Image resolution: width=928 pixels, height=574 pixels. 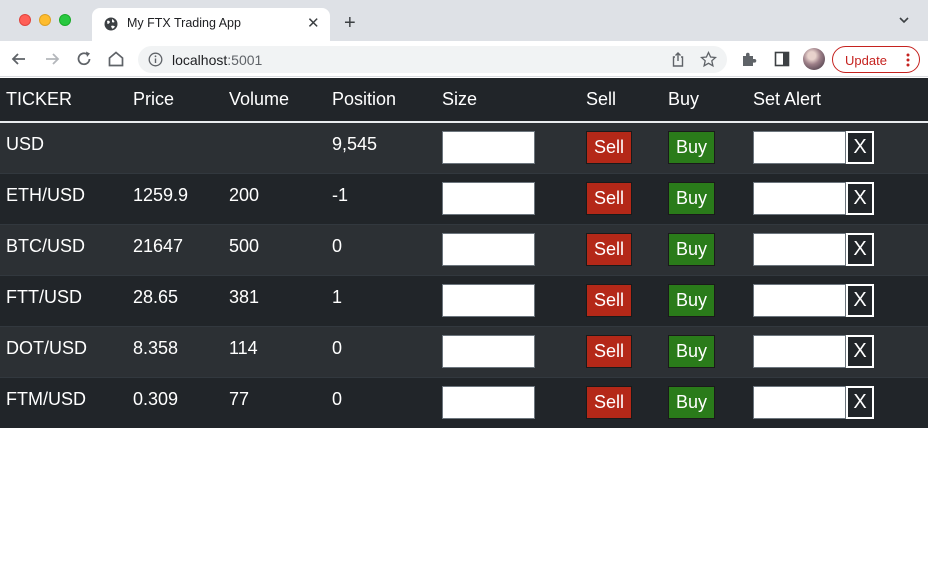 I want to click on ticker-cell: DOT/USD, so click(x=63, y=351).